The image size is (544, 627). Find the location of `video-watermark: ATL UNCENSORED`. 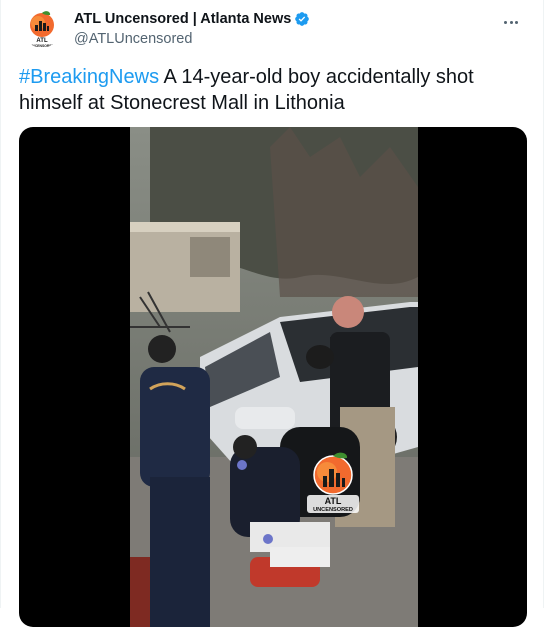

video-watermark: ATL UNCENSORED is located at coordinates (333, 483).